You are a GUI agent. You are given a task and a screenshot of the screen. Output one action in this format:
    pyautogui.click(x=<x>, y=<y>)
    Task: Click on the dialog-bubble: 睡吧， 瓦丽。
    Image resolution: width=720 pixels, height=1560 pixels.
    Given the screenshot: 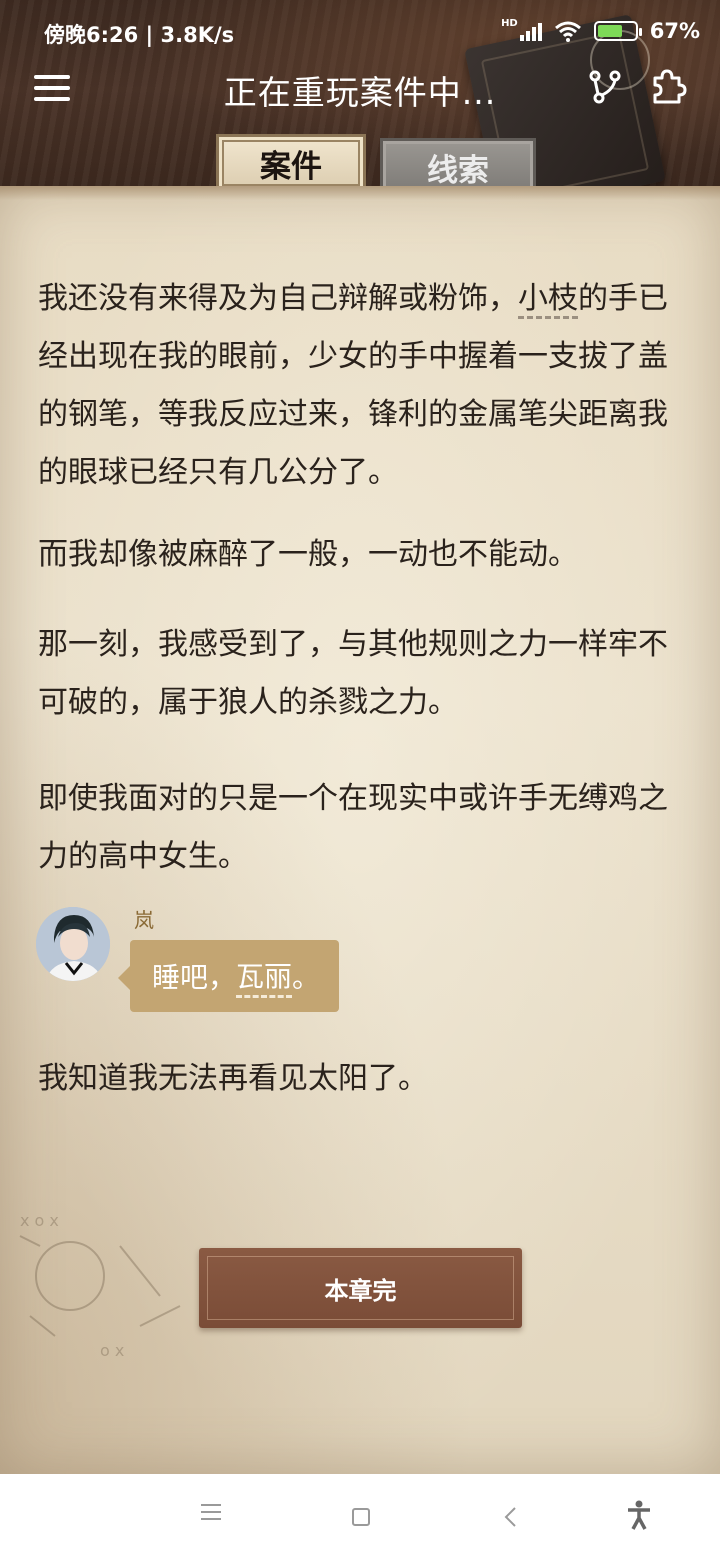 What is the action you would take?
    pyautogui.click(x=228, y=976)
    